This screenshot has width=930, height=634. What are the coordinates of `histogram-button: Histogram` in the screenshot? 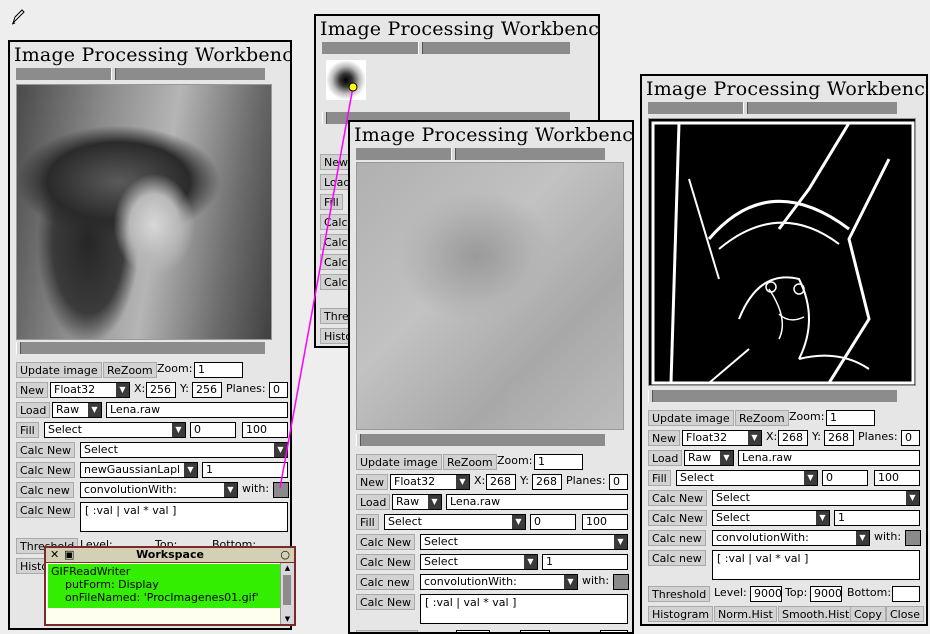 It's located at (681, 614).